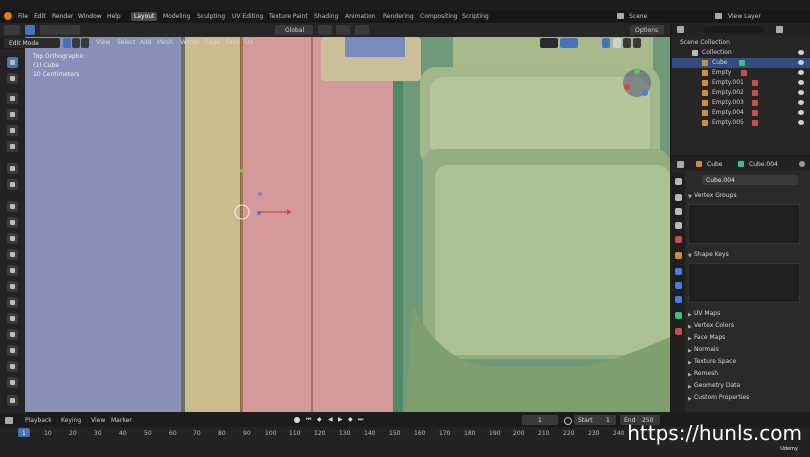  I want to click on menu-playback: Playback, so click(38, 420).